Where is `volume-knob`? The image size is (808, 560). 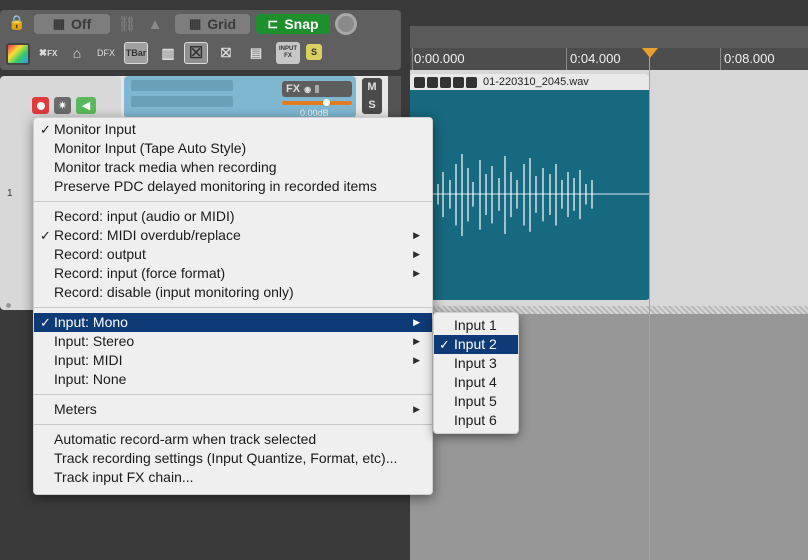
volume-knob is located at coordinates (326, 102).